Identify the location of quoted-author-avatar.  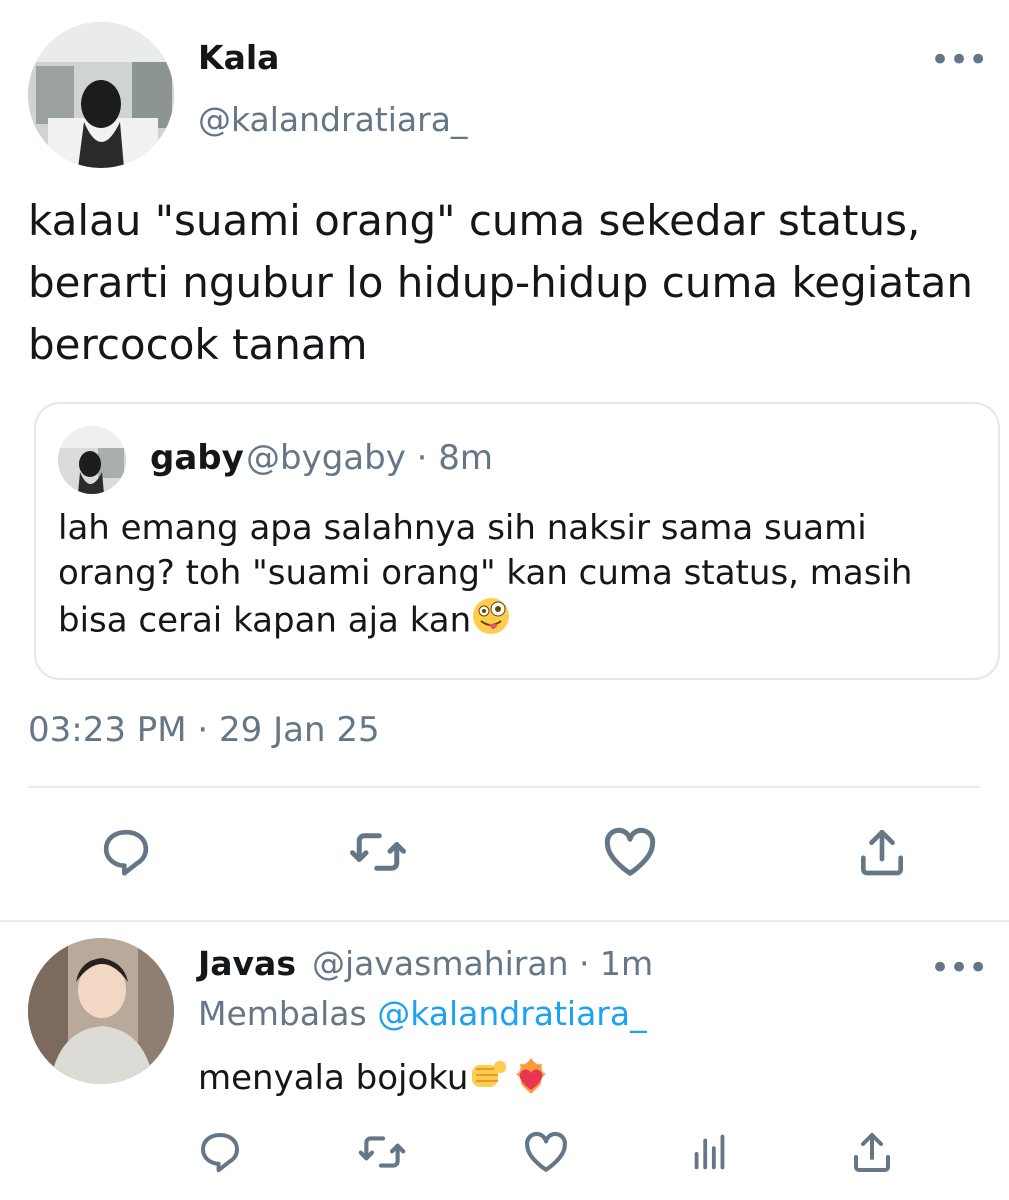
(92, 460).